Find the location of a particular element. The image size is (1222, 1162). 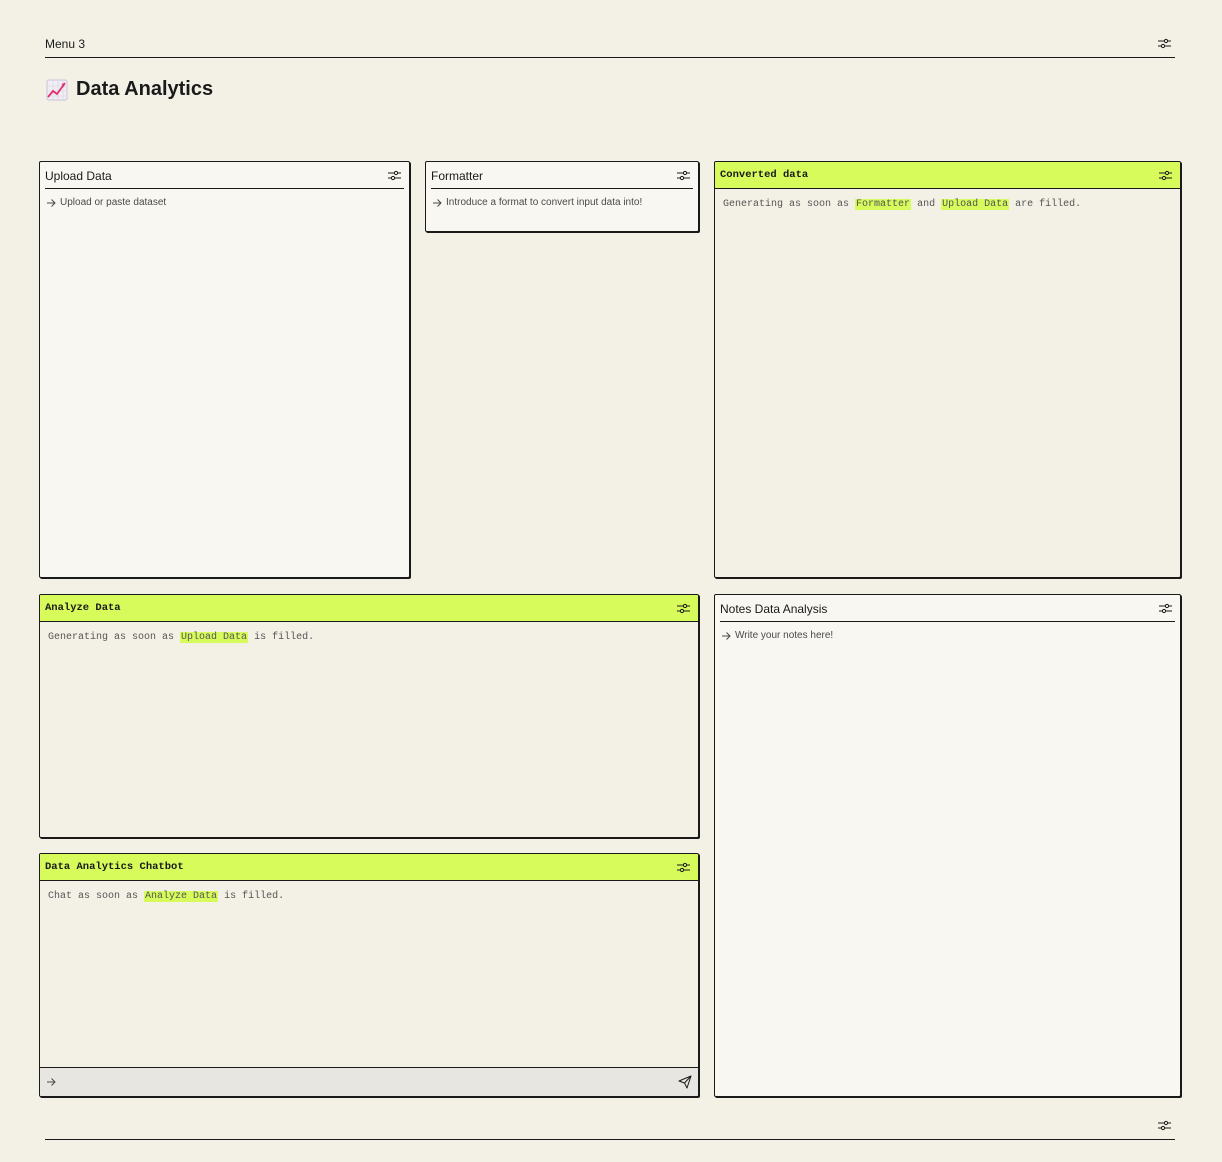

status-text: and is located at coordinates (926, 204).